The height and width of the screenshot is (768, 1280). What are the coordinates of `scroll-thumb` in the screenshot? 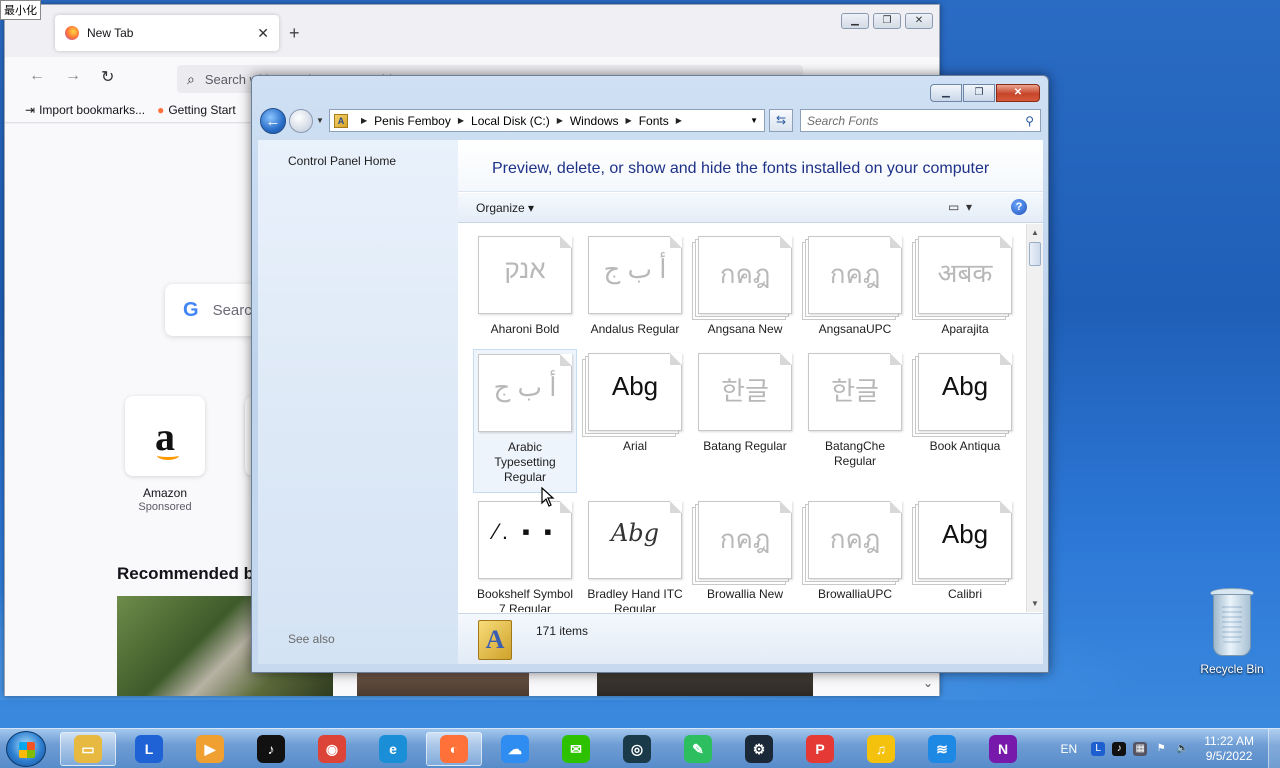 It's located at (1035, 254).